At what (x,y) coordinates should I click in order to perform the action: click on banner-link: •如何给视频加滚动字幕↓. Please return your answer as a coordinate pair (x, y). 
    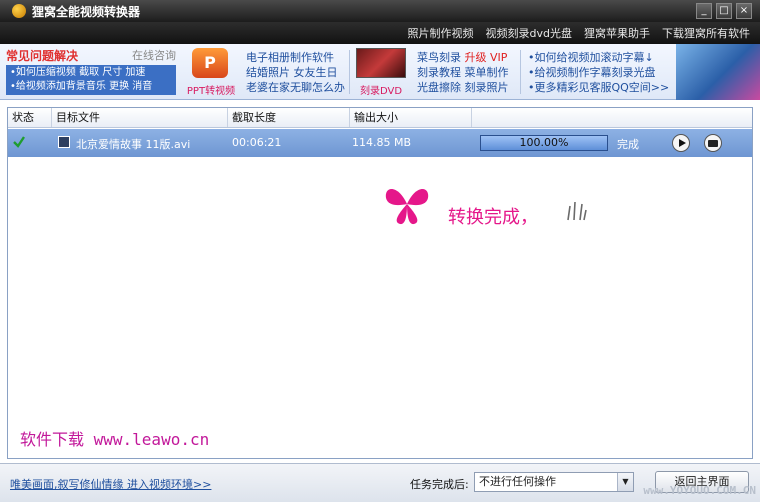
    Looking at the image, I should click on (598, 57).